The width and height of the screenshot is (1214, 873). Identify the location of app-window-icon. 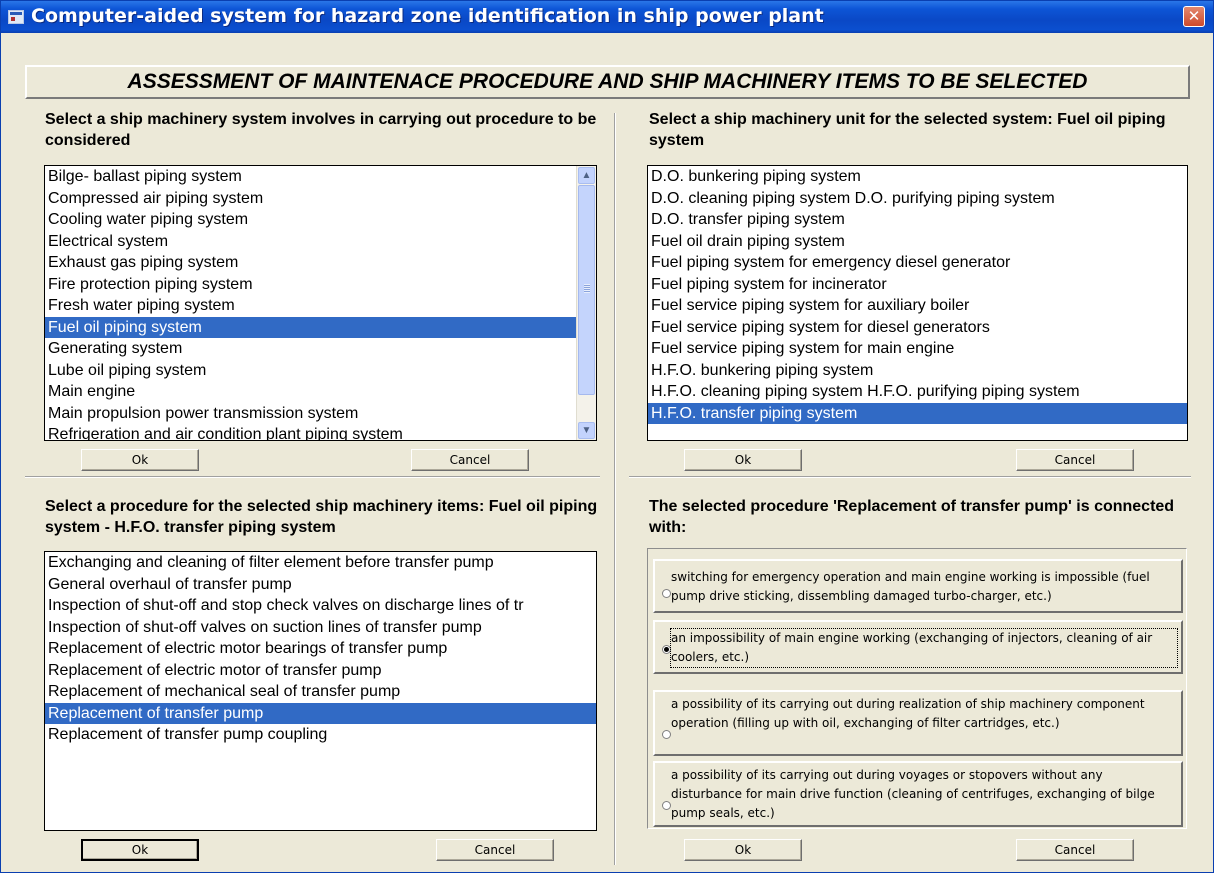
(16, 17).